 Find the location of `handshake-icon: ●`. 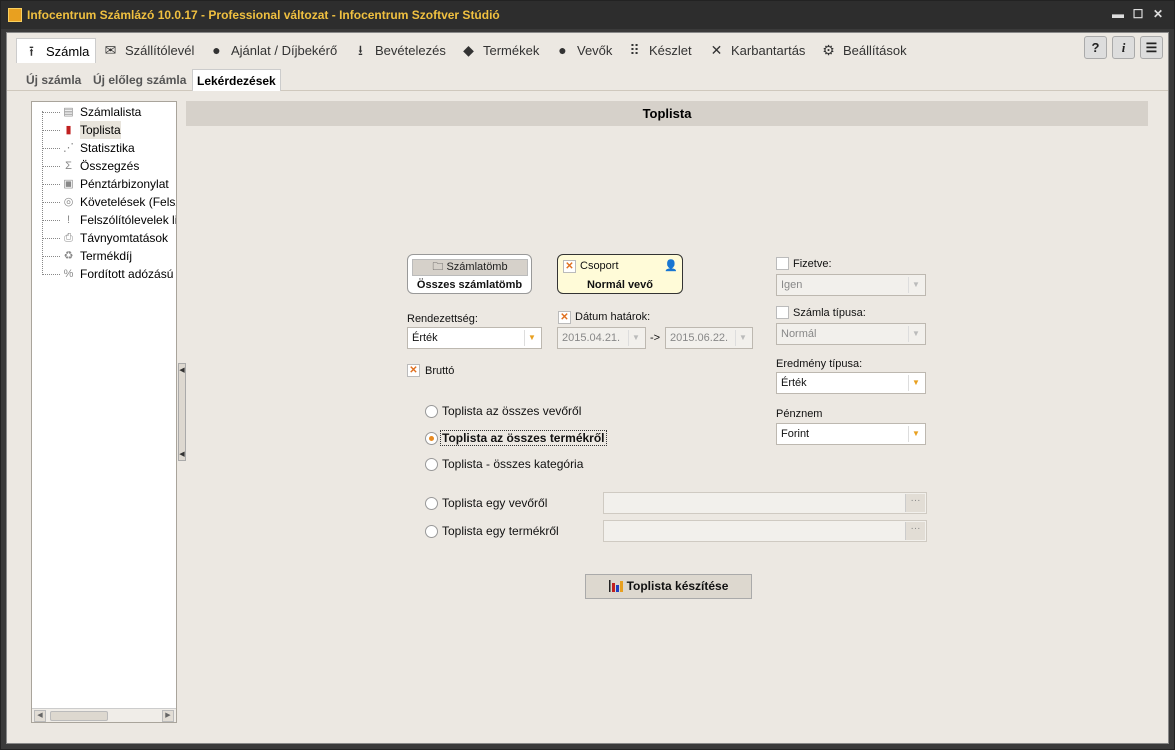

handshake-icon: ● is located at coordinates (216, 50).